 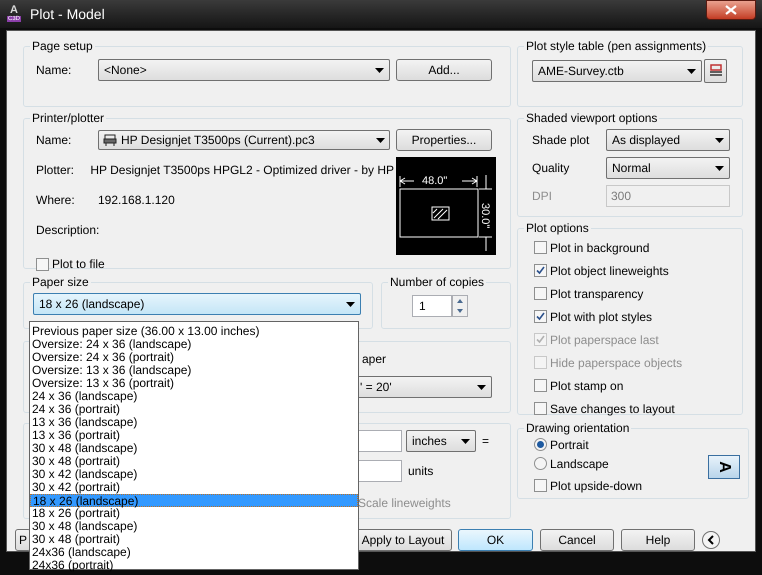 What do you see at coordinates (194, 344) in the screenshot?
I see `paper-size-option: Oversize: 24 x 36 (landscape)` at bounding box center [194, 344].